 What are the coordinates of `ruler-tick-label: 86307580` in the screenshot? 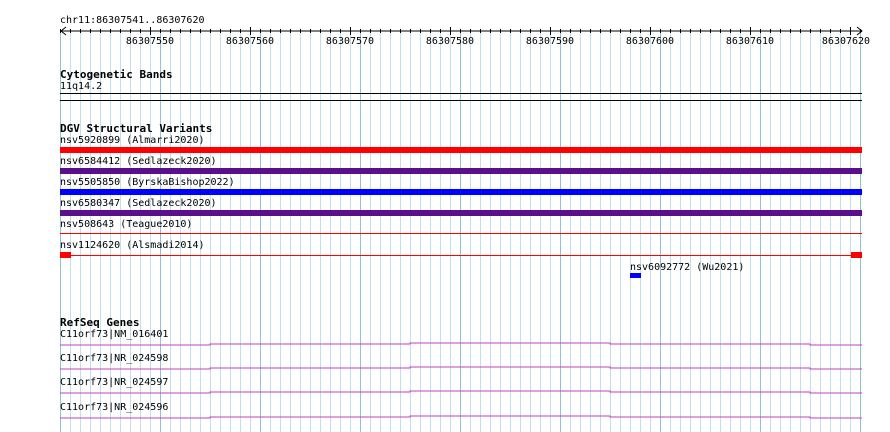 It's located at (450, 41).